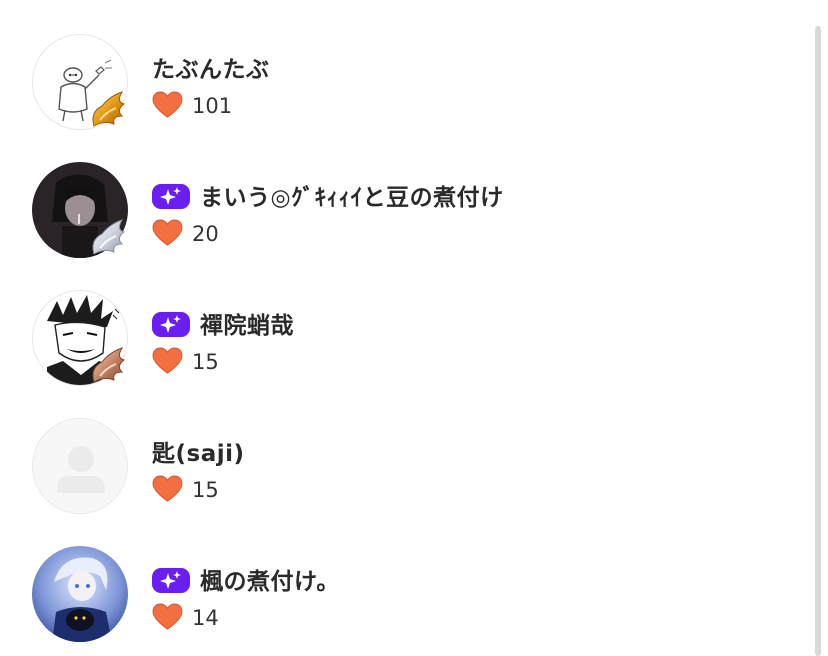 The width and height of the screenshot is (828, 656). Describe the element at coordinates (185, 617) in the screenshot. I see `likes-line: 14` at that location.